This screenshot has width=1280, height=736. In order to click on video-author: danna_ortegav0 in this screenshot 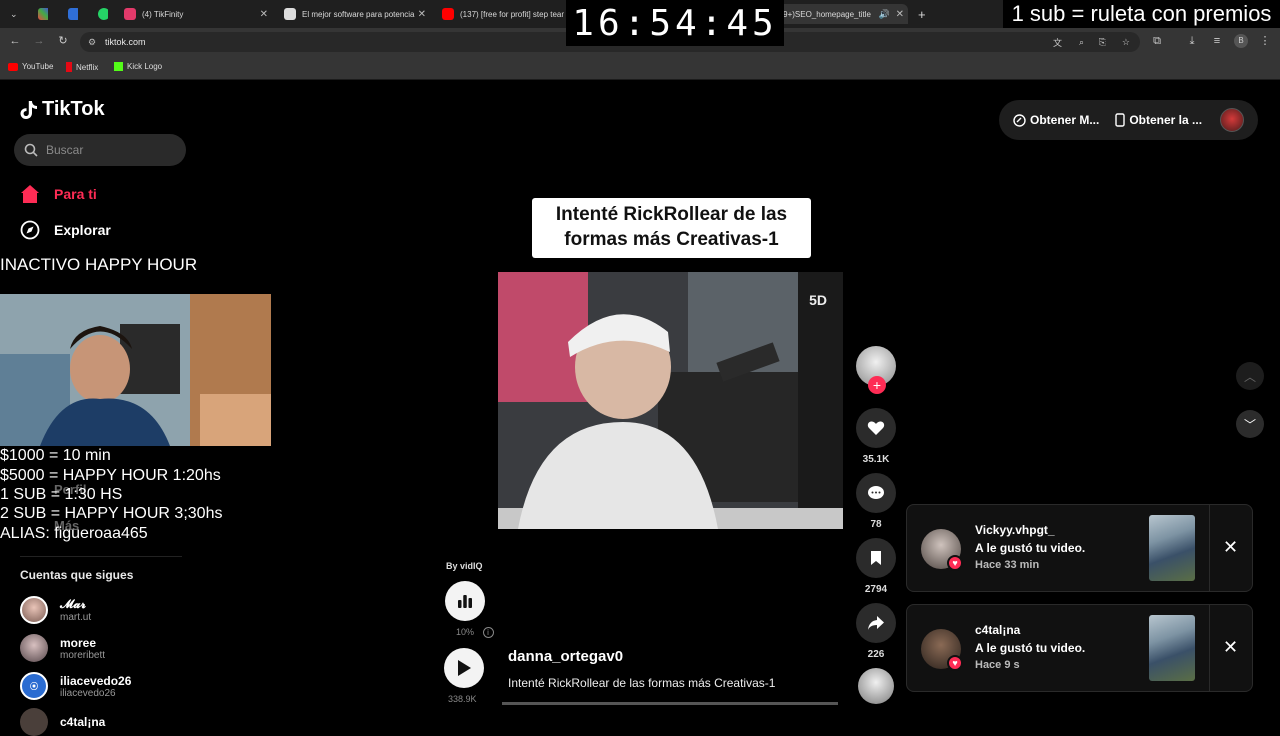, I will do `click(565, 656)`.